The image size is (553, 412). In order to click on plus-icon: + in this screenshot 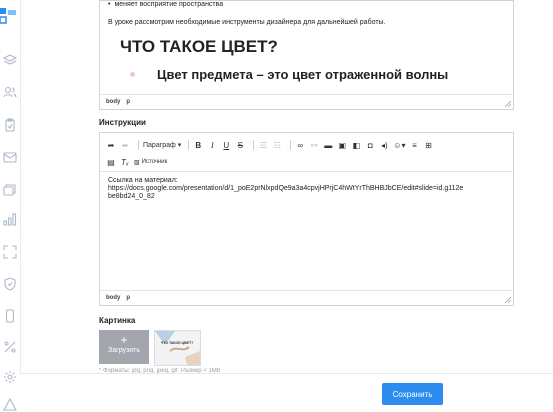, I will do `click(124, 340)`.